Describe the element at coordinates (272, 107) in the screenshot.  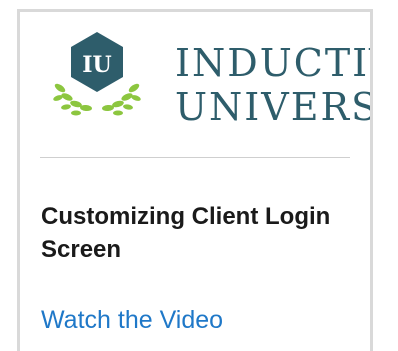
I see `logo-wordmark-line2: UNIVERSITY` at that location.